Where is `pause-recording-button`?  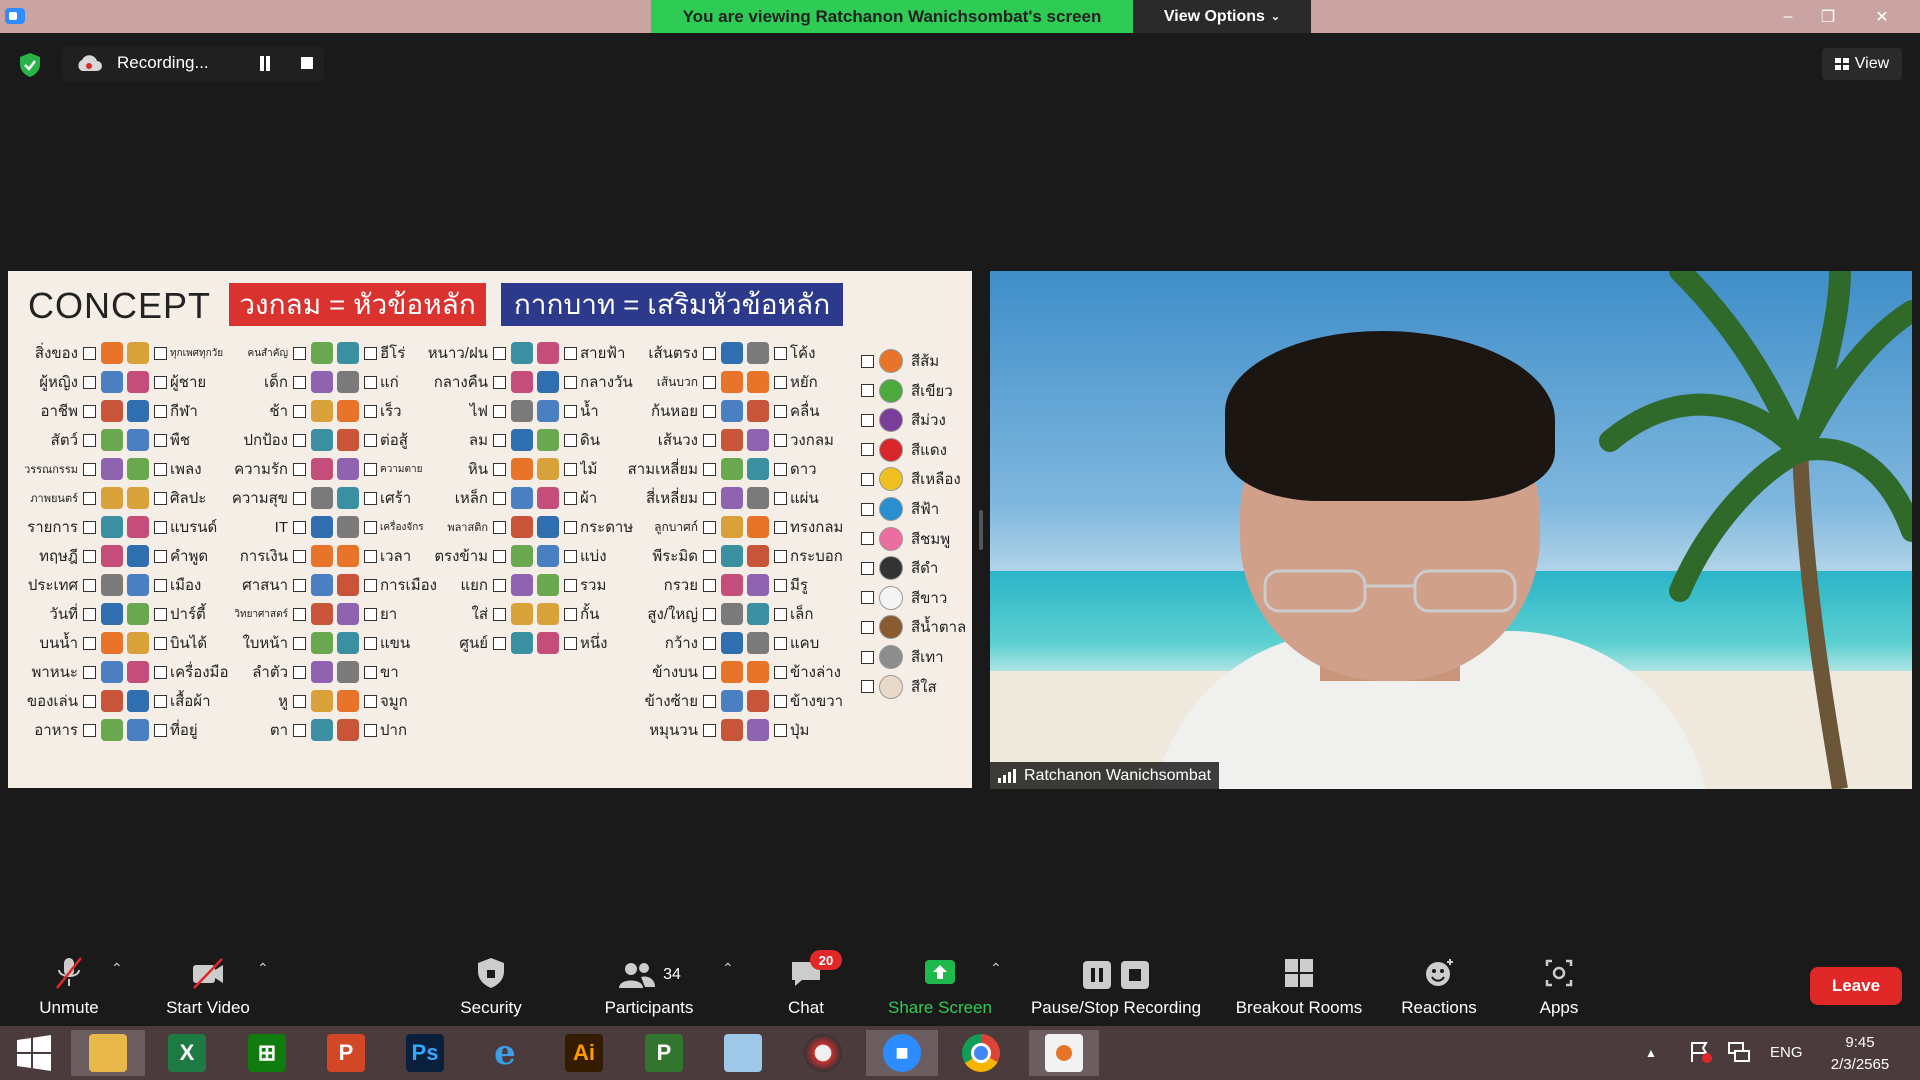
pause-recording-button is located at coordinates (265, 63).